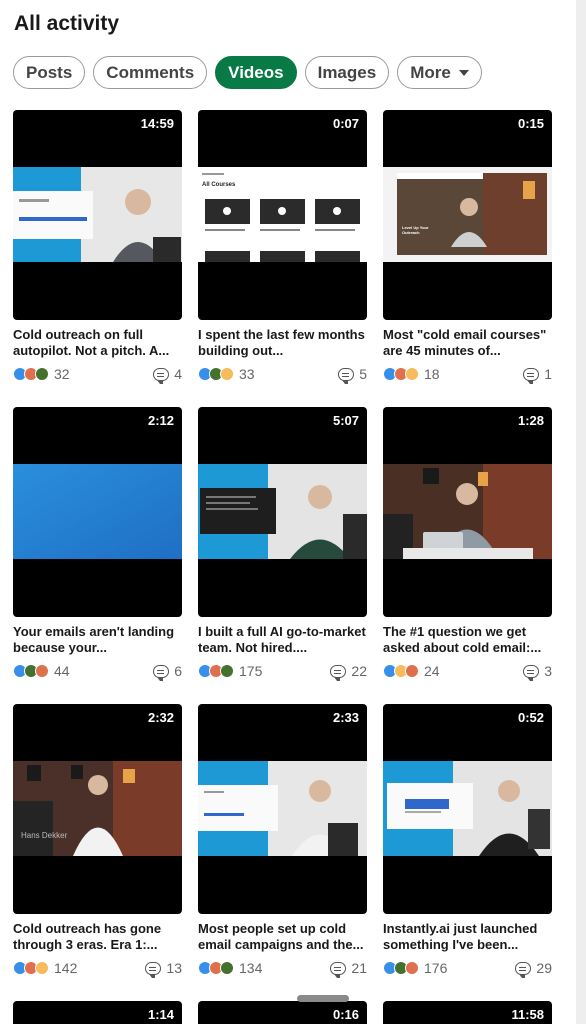 Image resolution: width=586 pixels, height=1024 pixels. What do you see at coordinates (62, 671) in the screenshot?
I see `reaction-count: 44` at bounding box center [62, 671].